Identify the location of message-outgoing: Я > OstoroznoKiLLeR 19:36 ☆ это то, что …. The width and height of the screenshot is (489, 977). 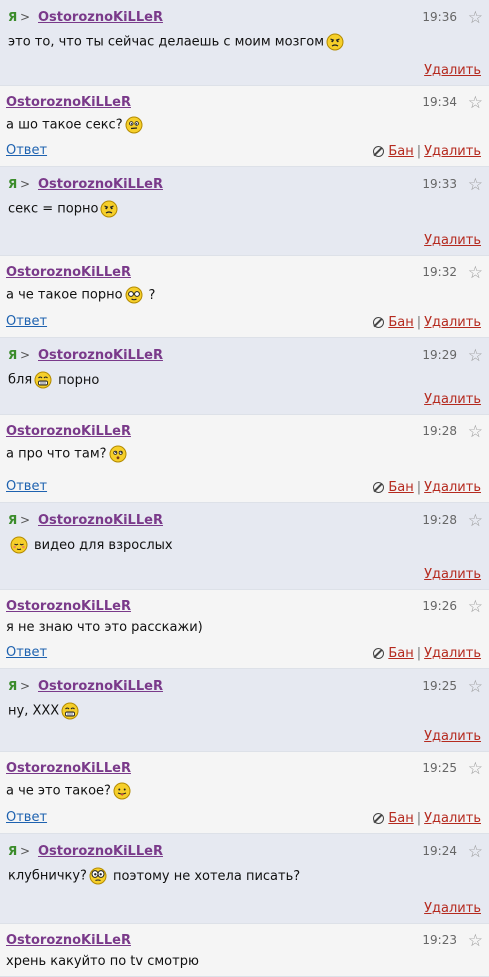
(244, 43).